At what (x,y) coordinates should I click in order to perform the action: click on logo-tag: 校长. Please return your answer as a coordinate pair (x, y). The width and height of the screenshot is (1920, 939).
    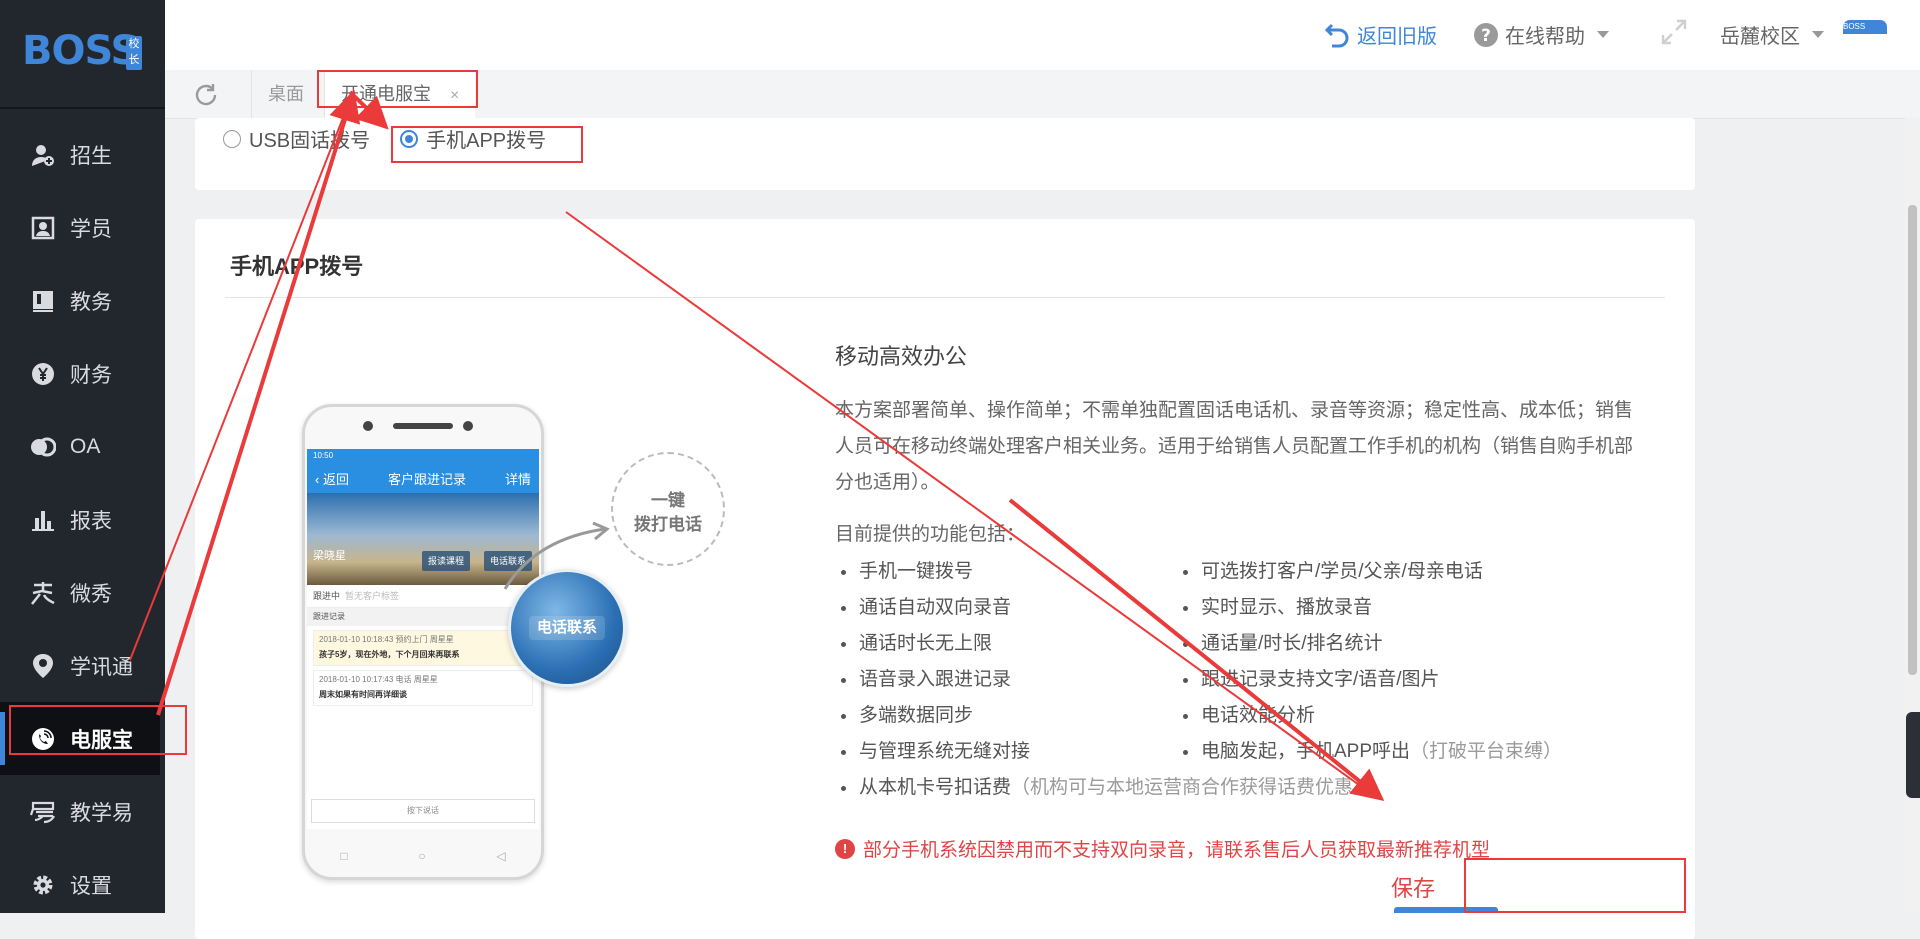
    Looking at the image, I should click on (134, 53).